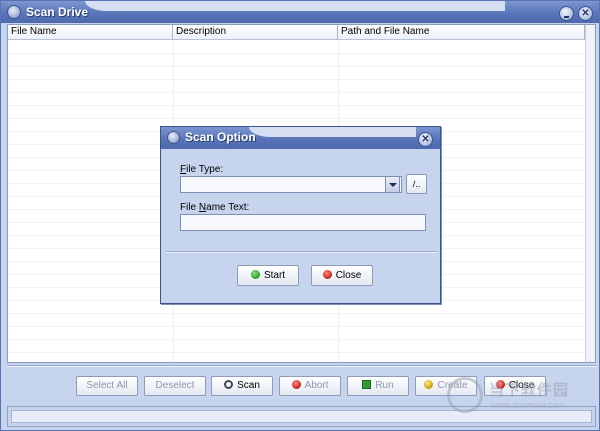  I want to click on minimize-button, so click(566, 13).